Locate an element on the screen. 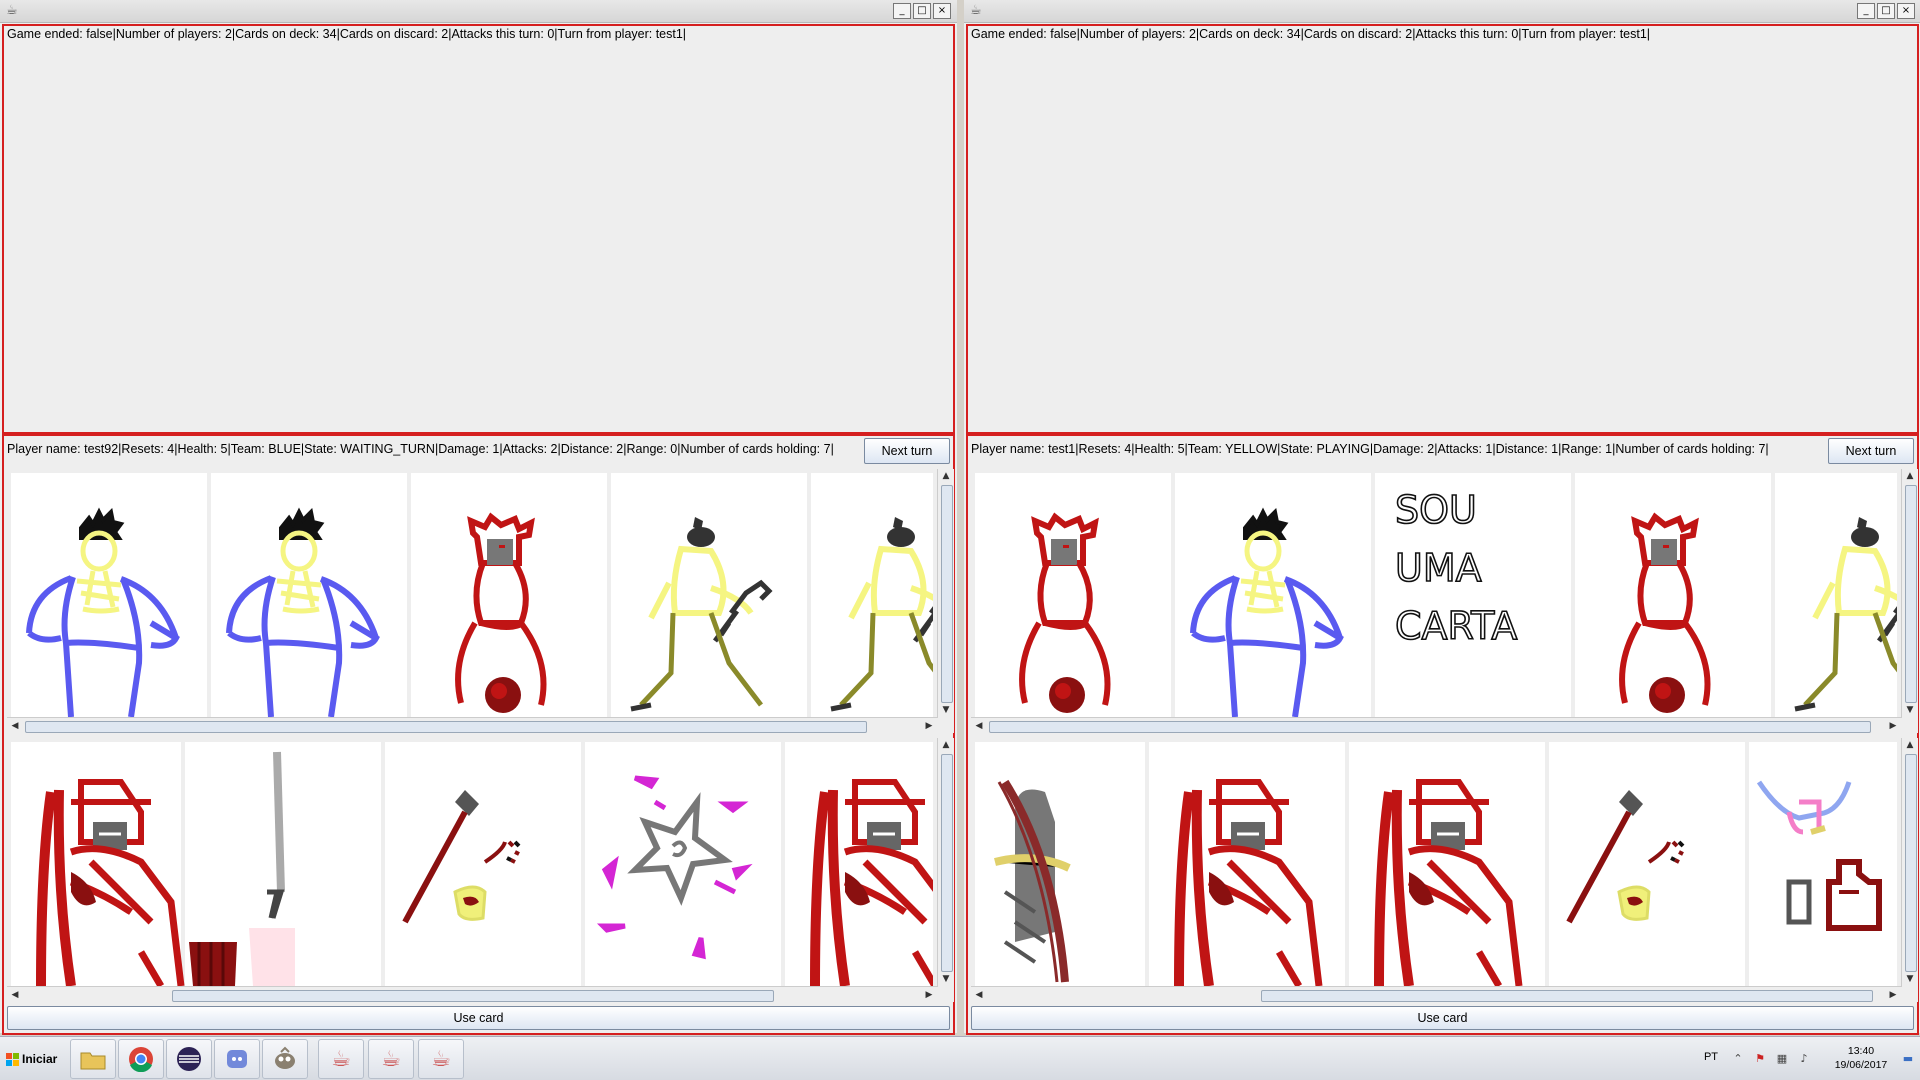 This screenshot has width=1920, height=1080. show-desktop-icon: ▬ is located at coordinates (1908, 1059).